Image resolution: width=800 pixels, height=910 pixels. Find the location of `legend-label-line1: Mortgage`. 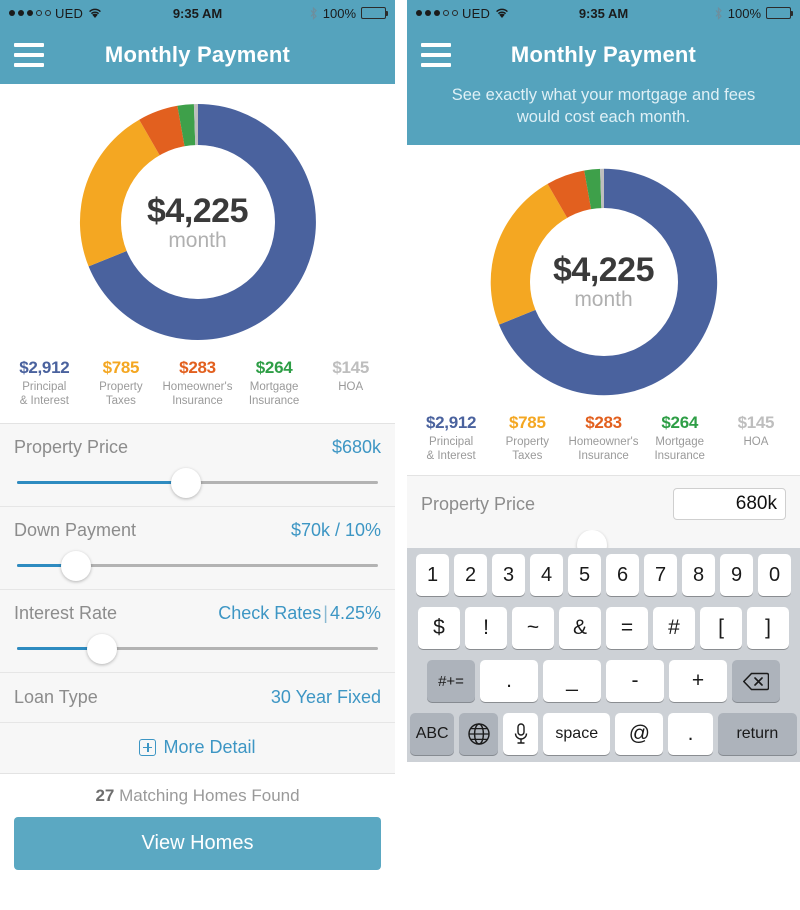

legend-label-line1: Mortgage is located at coordinates (274, 387).